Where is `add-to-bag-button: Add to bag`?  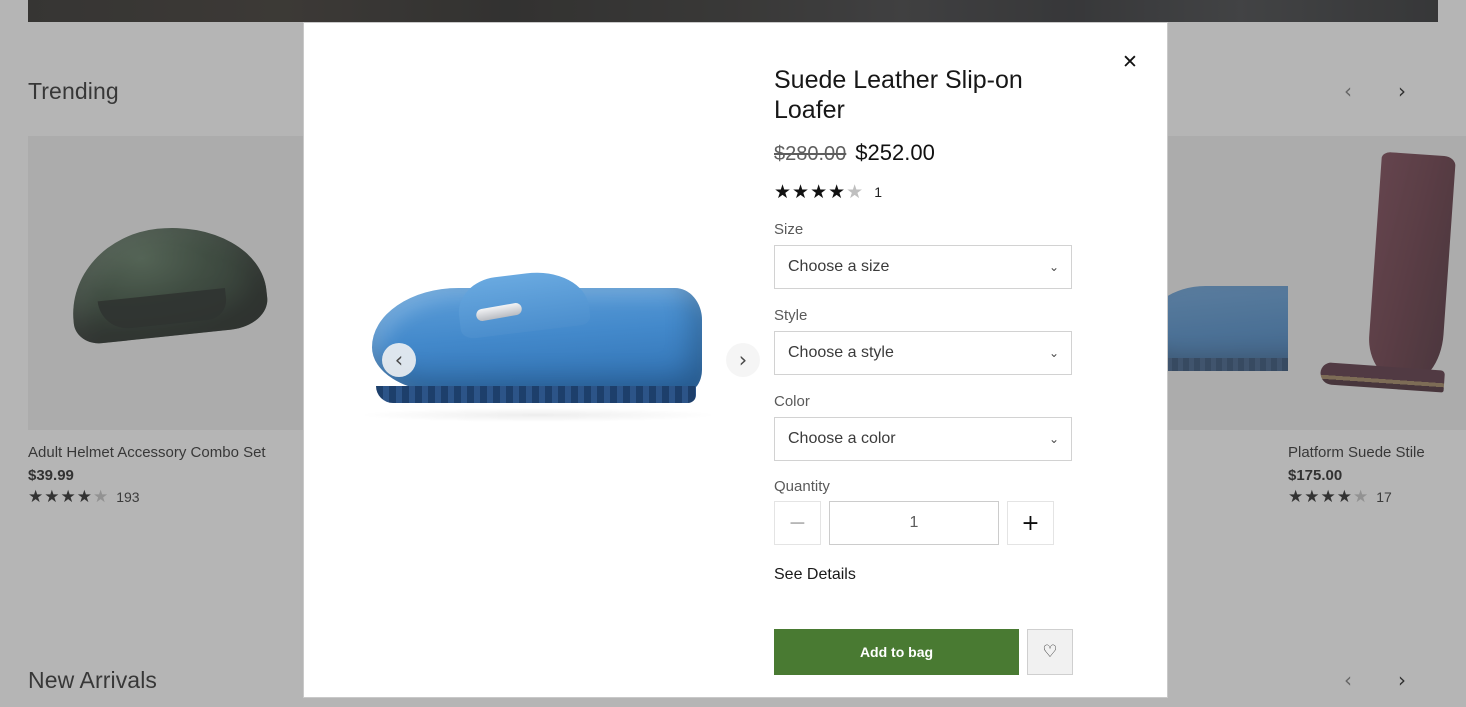 add-to-bag-button: Add to bag is located at coordinates (896, 652).